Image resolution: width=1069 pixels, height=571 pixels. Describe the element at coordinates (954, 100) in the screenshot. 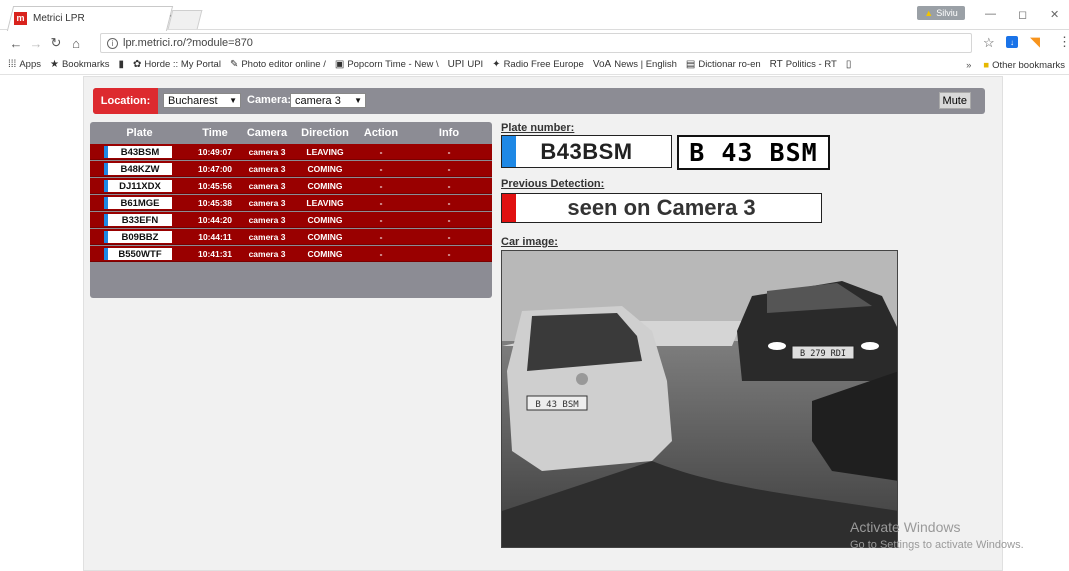

I see `mute-button: Mute` at that location.